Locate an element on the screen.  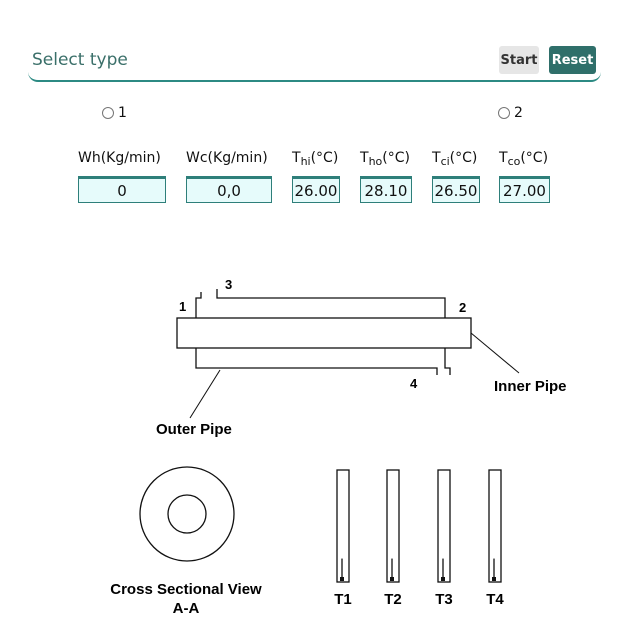
outer-pipe-label: Outer Pipe is located at coordinates (194, 429).